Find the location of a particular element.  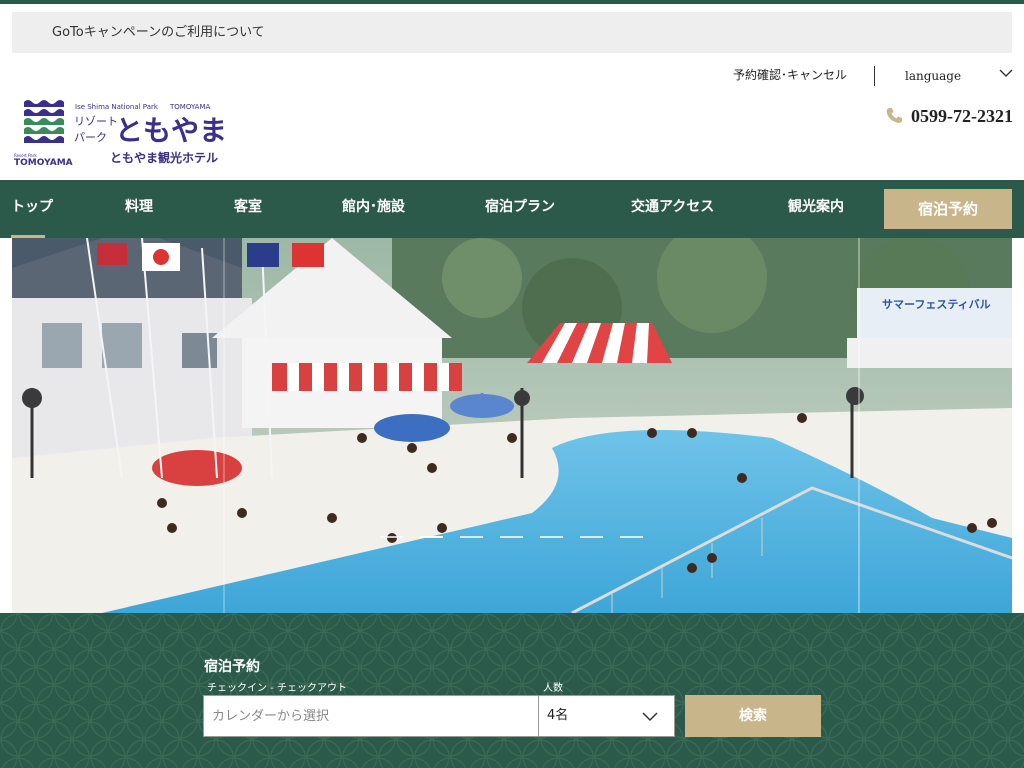

nav-item-top: トップ is located at coordinates (32, 209).